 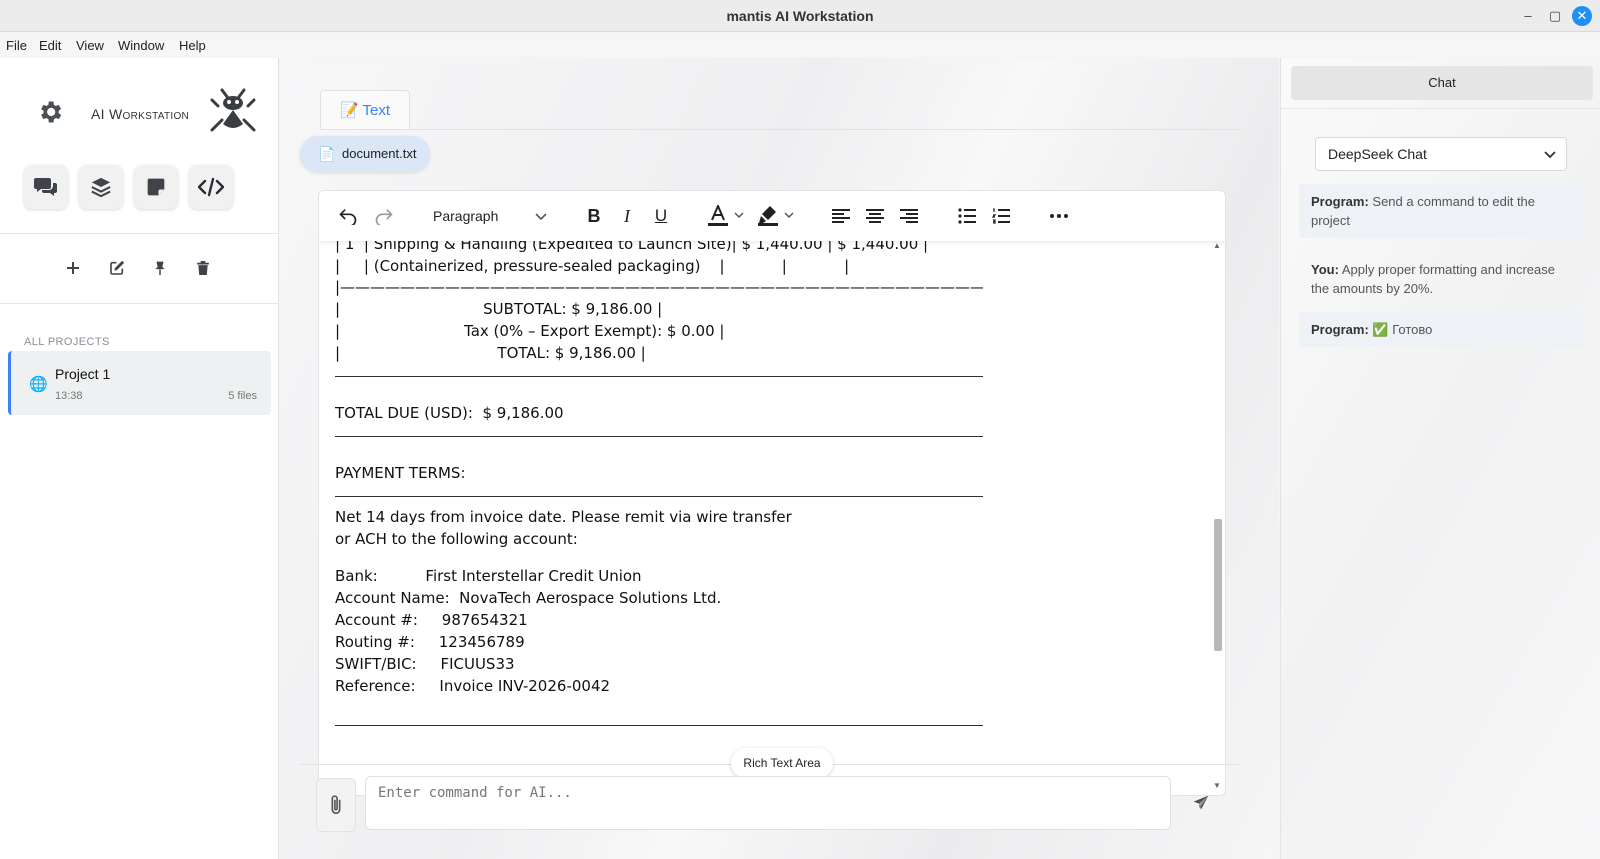 I want to click on text-line: | Tax (0% – Export Exempt): $ 0.00 |, so click(x=530, y=331).